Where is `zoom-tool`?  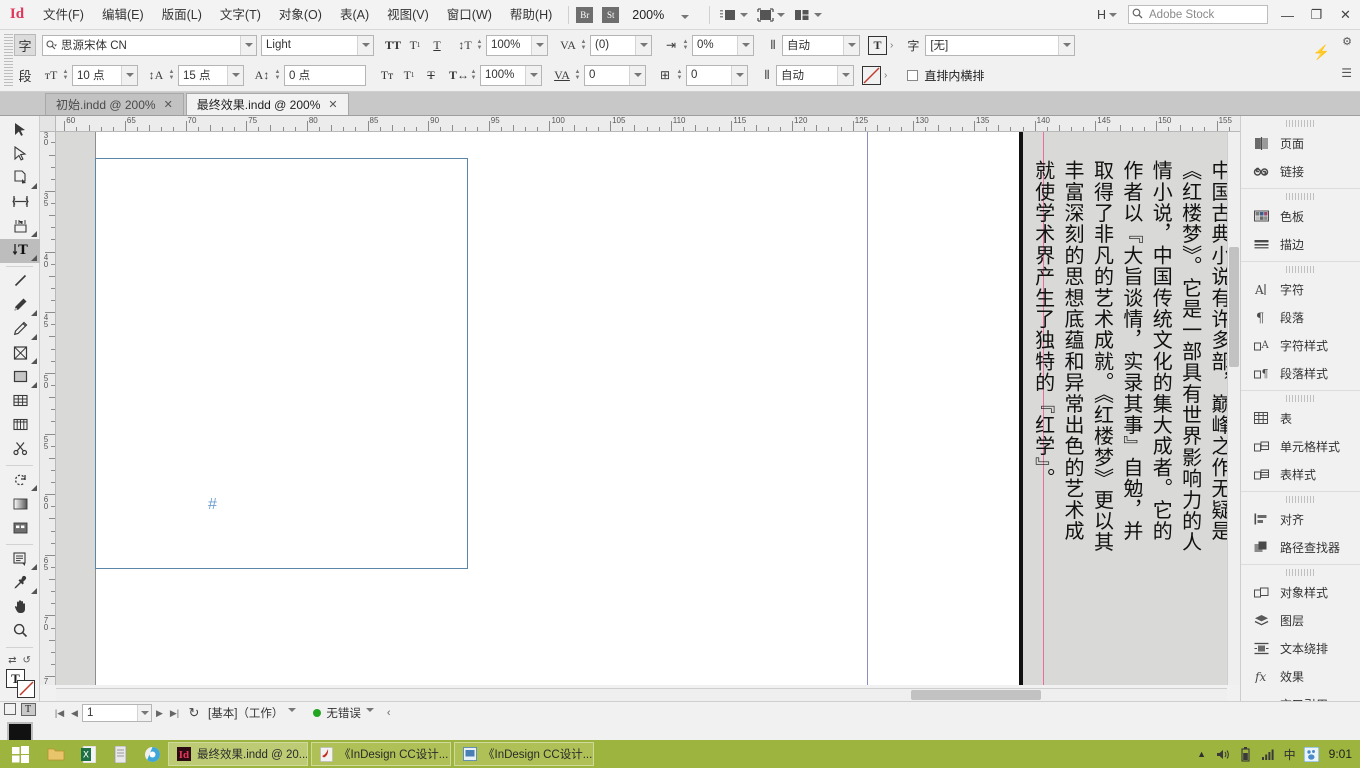 zoom-tool is located at coordinates (20, 632).